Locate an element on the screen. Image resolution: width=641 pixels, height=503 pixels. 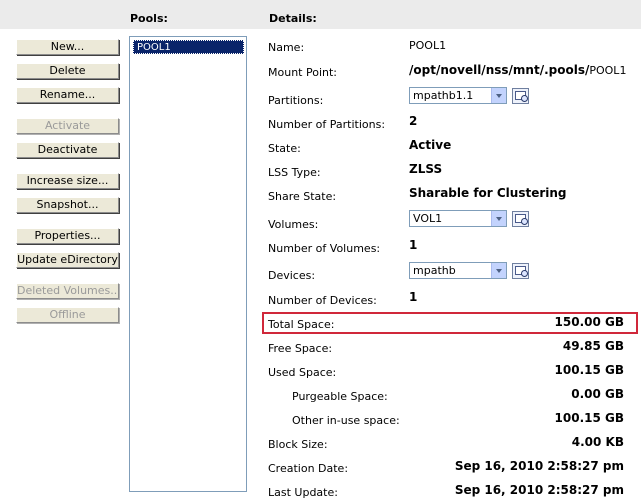
partitions-select: mpathb1.1 is located at coordinates (458, 95).